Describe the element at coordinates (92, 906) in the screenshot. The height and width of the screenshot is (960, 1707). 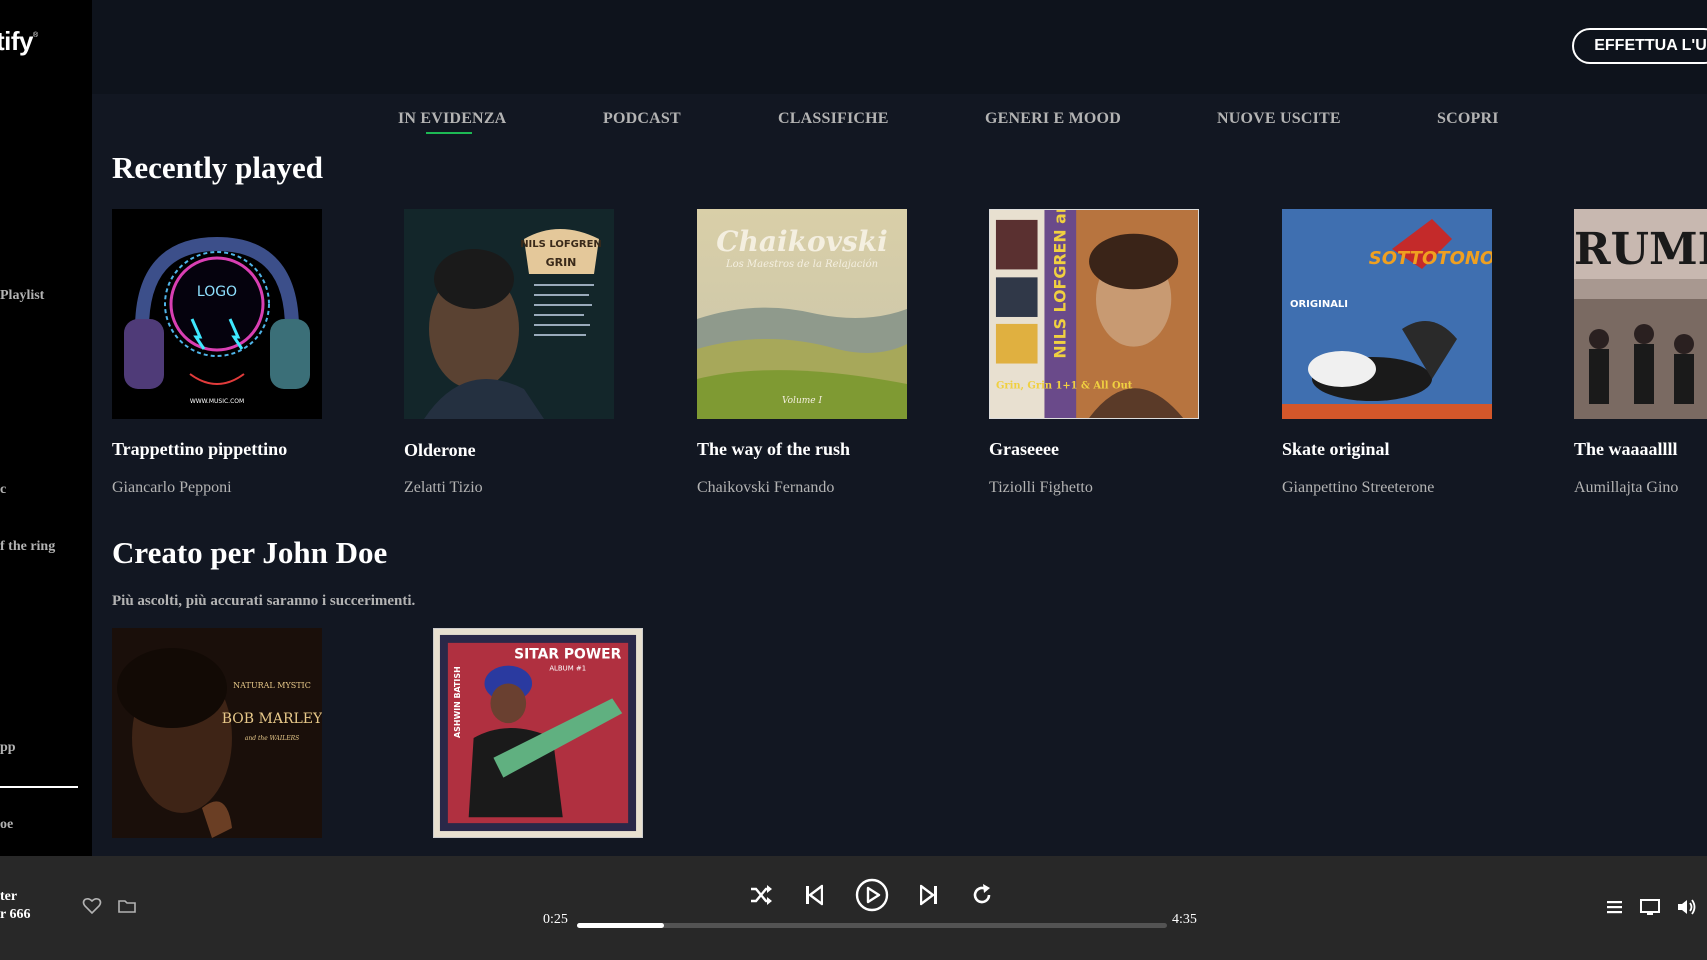
I see `heart-icon` at that location.